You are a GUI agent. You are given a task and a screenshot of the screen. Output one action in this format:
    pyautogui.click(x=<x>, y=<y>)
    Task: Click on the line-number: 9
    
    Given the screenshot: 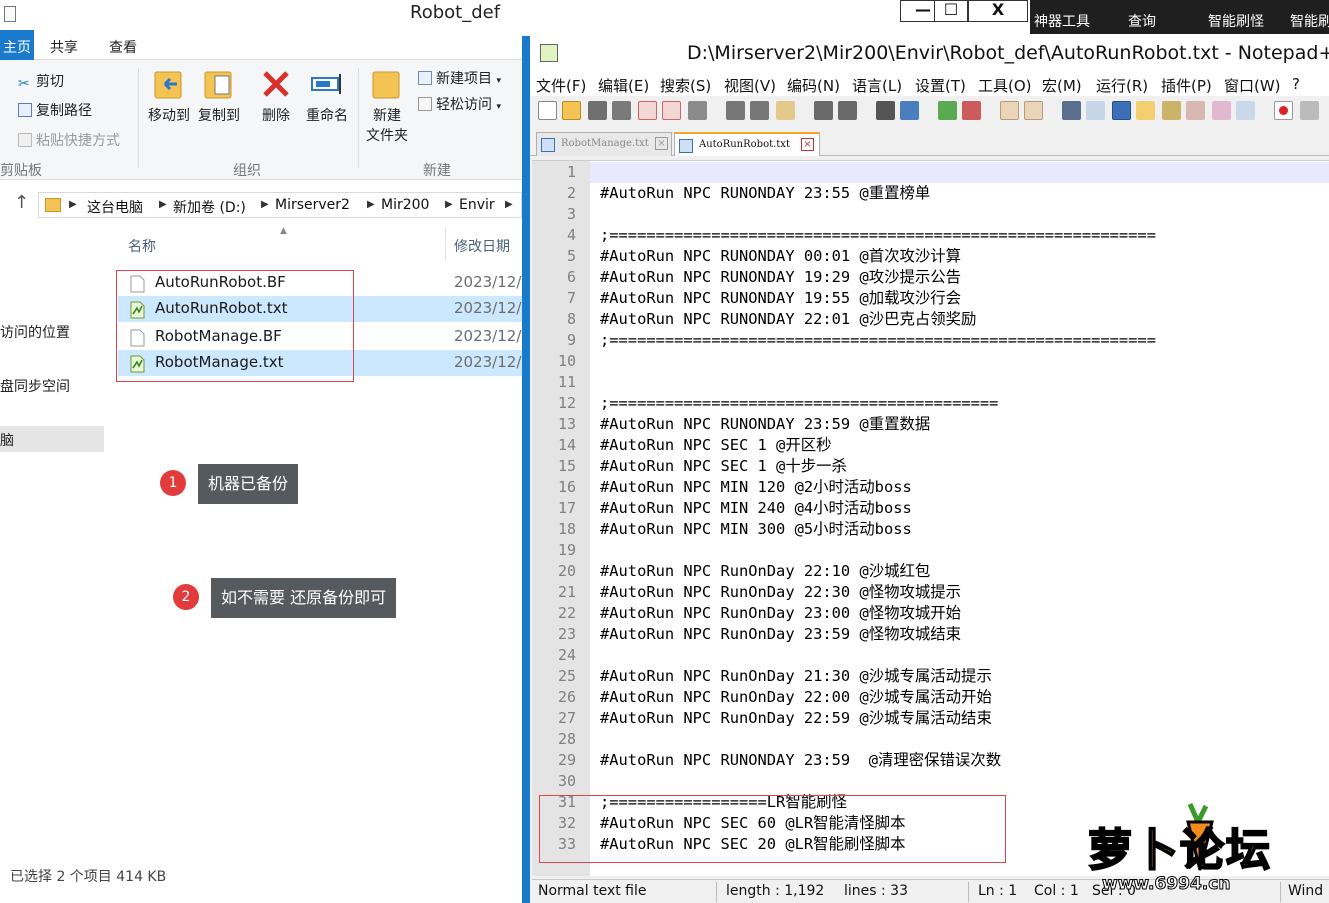 What is the action you would take?
    pyautogui.click(x=571, y=340)
    